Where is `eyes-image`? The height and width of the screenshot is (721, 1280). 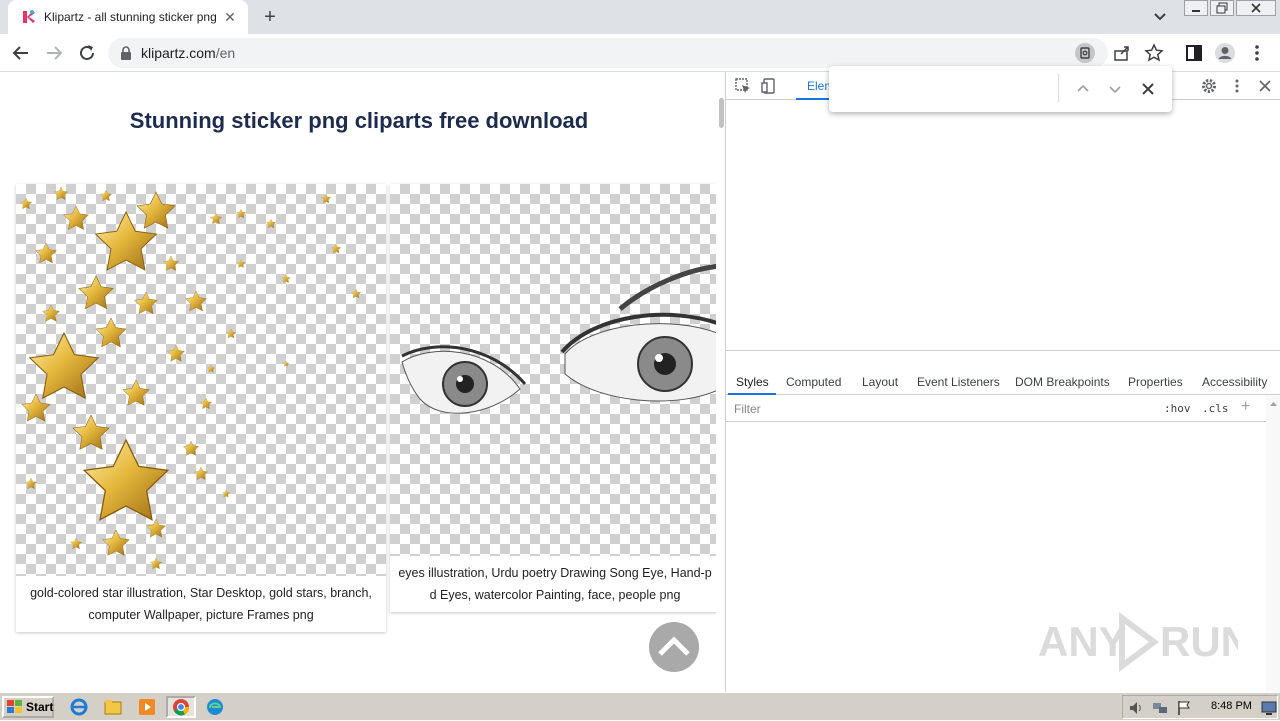
eyes-image is located at coordinates (555, 370).